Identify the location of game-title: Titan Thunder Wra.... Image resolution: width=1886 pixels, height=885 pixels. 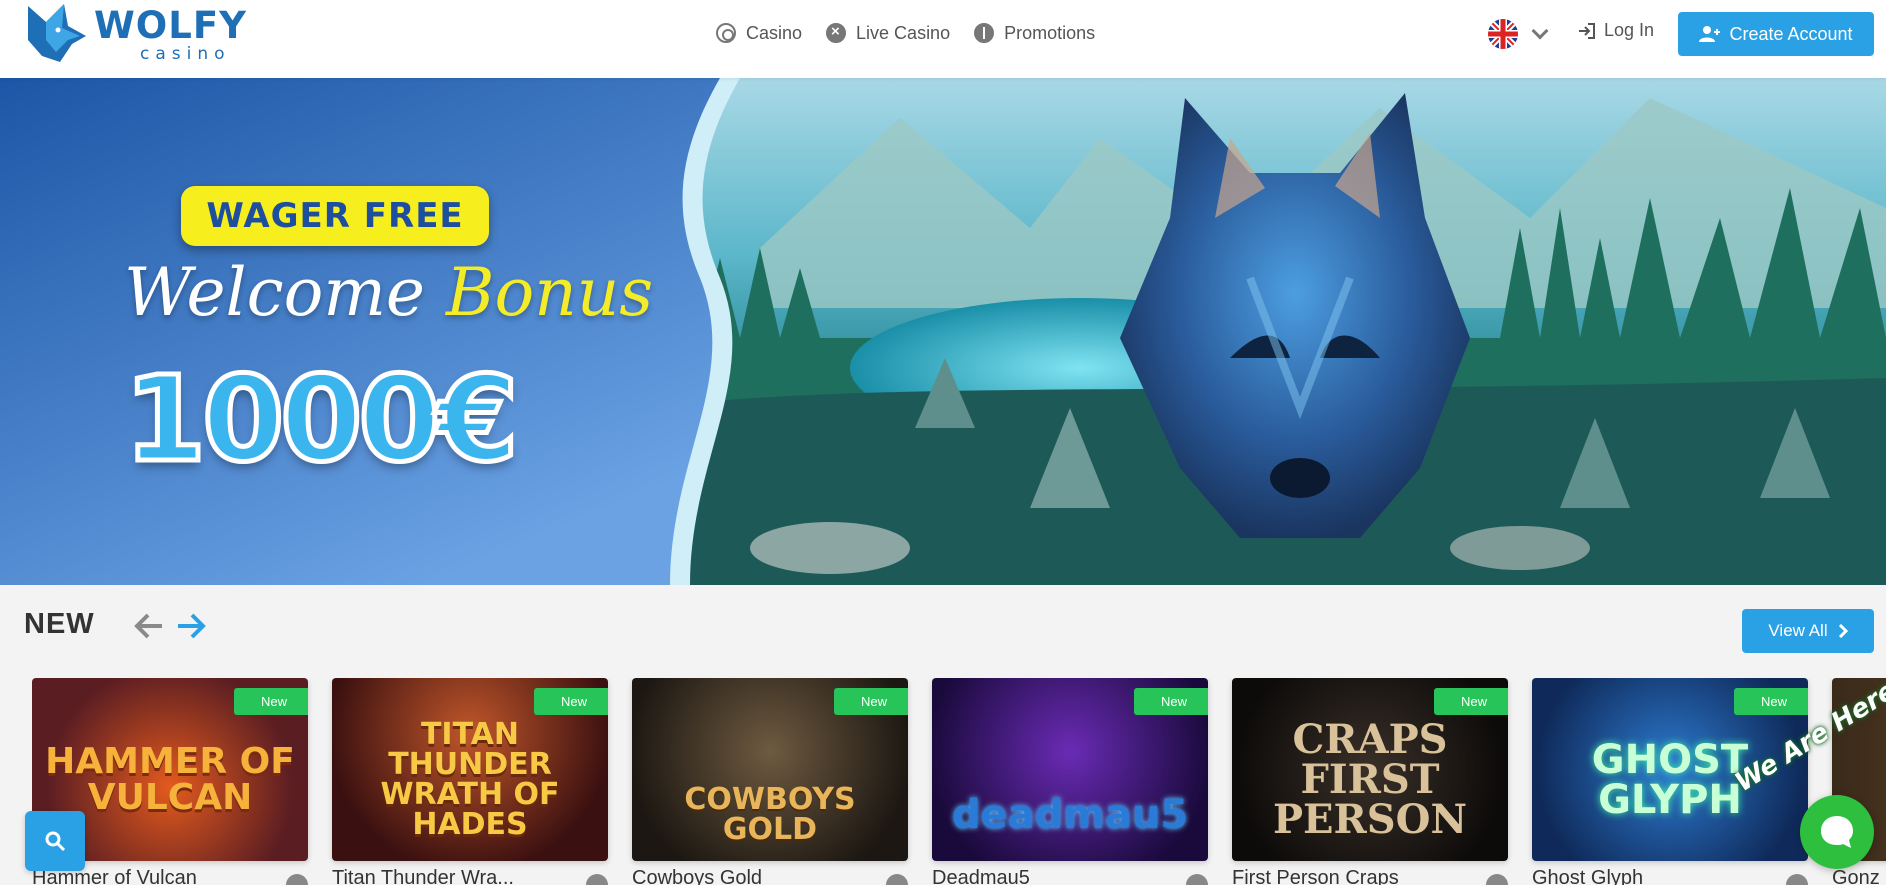
(423, 876).